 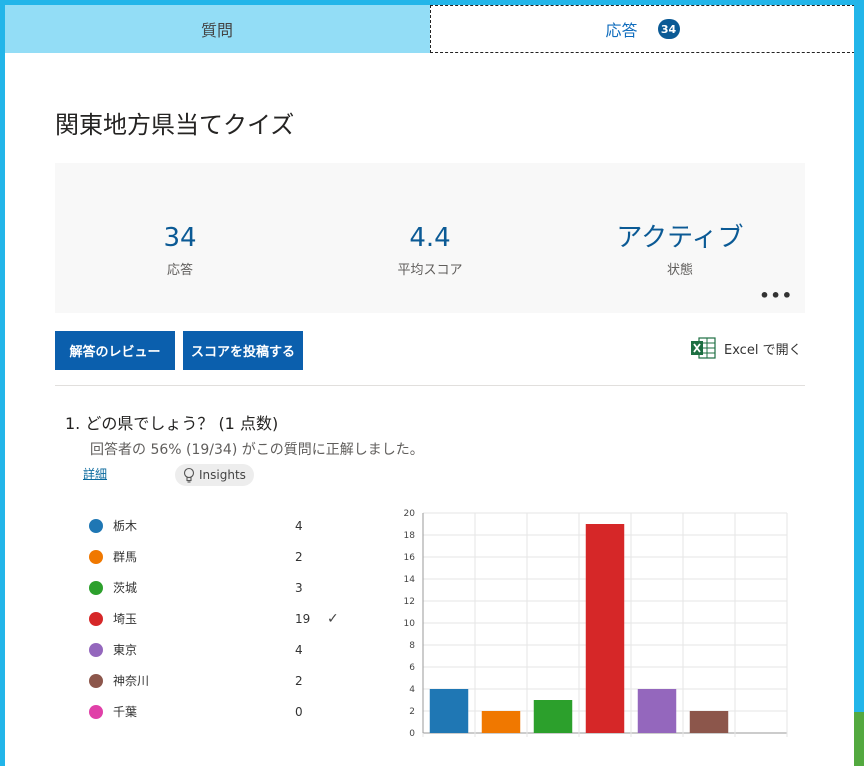 What do you see at coordinates (299, 711) in the screenshot?
I see `legend-count: 0` at bounding box center [299, 711].